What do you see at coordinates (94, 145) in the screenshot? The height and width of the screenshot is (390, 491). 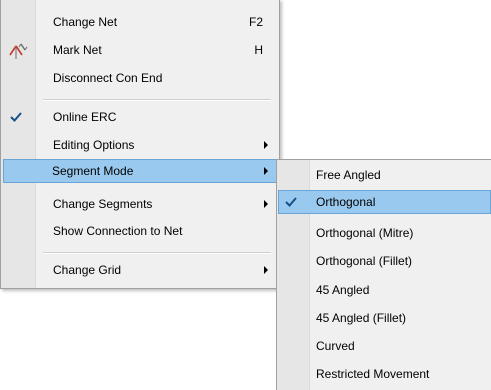 I see `menu-item-label: Editing Options` at bounding box center [94, 145].